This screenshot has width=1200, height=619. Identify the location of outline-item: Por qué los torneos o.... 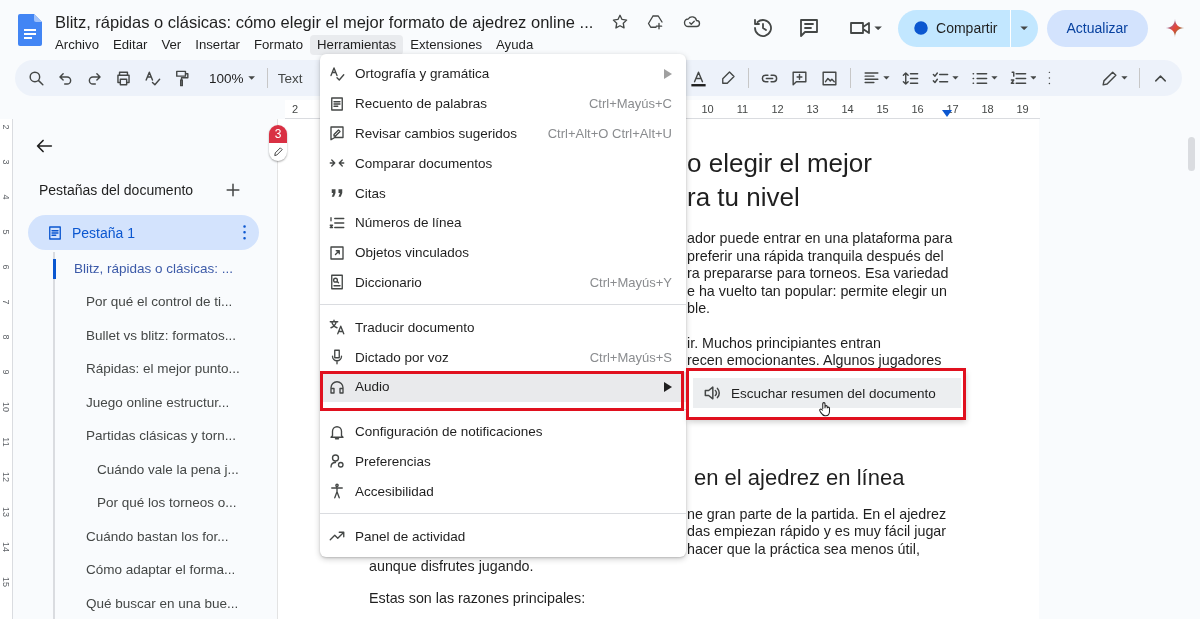
(145, 503).